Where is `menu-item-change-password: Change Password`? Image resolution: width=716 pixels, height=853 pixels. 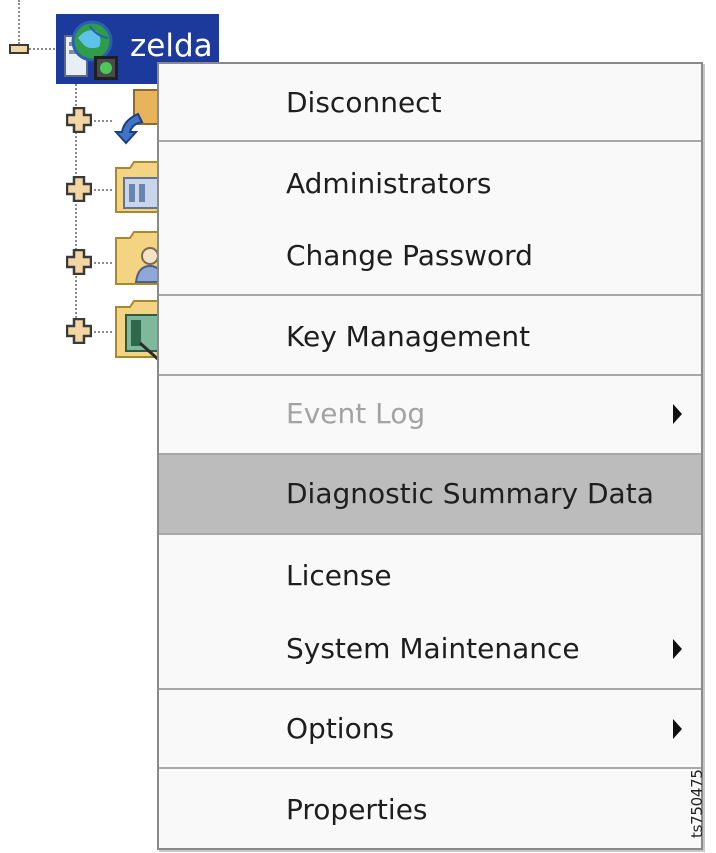 menu-item-change-password: Change Password is located at coordinates (430, 256).